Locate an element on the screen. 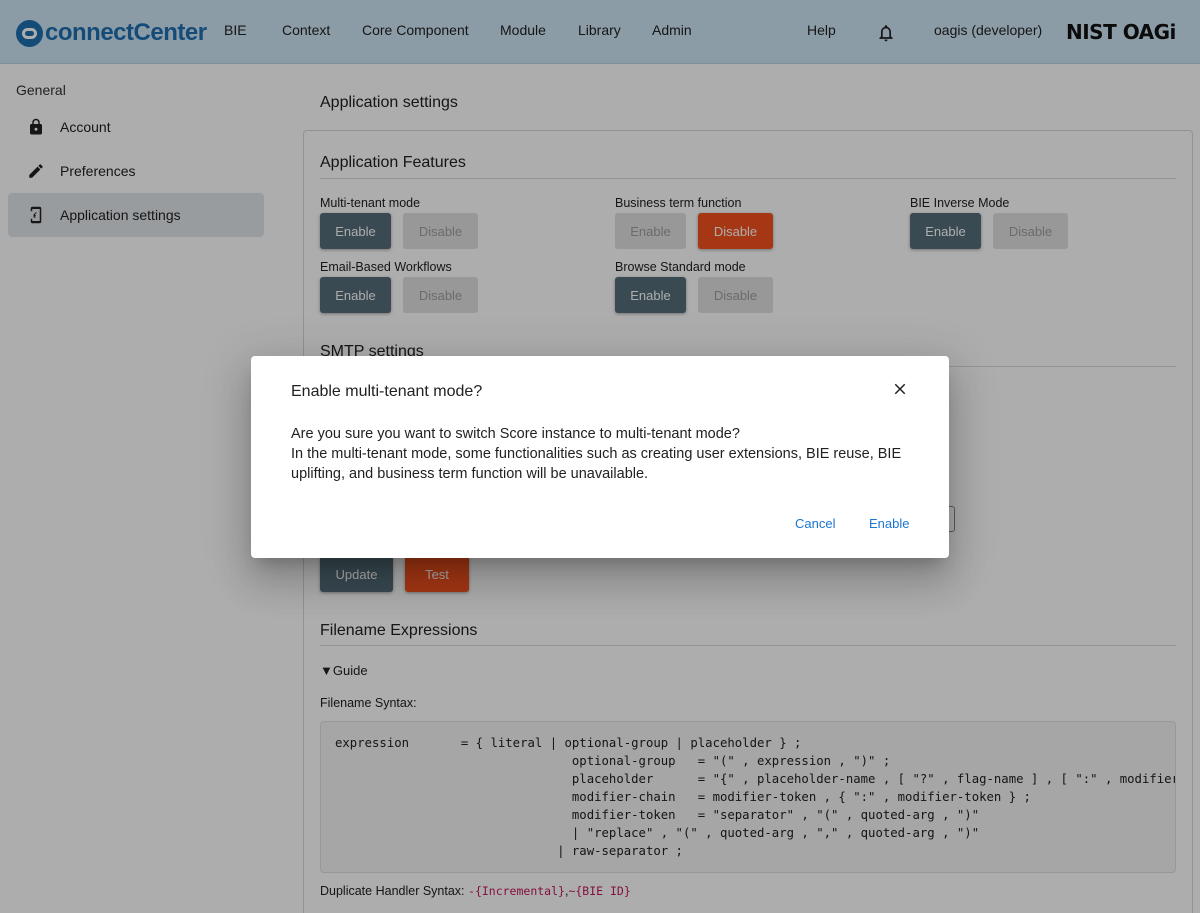 The image size is (1200, 913). enable-confirm-button: Enable is located at coordinates (889, 523).